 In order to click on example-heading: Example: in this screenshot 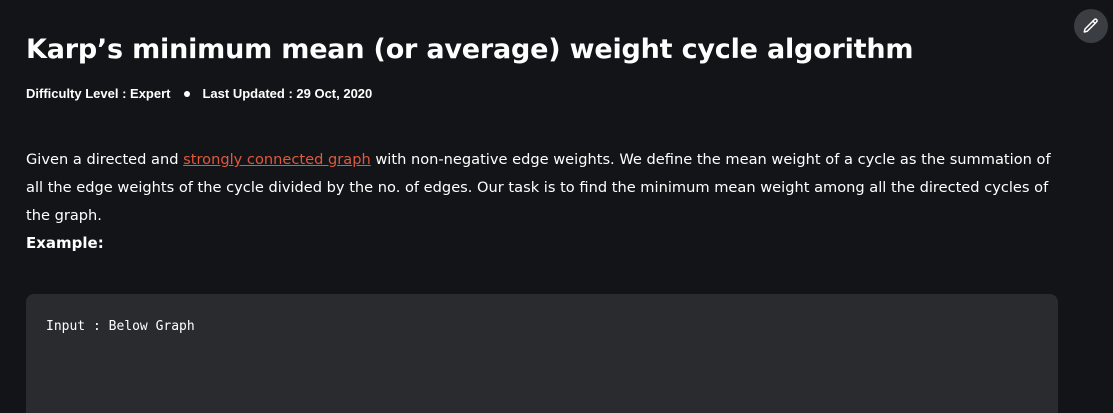, I will do `click(65, 243)`.